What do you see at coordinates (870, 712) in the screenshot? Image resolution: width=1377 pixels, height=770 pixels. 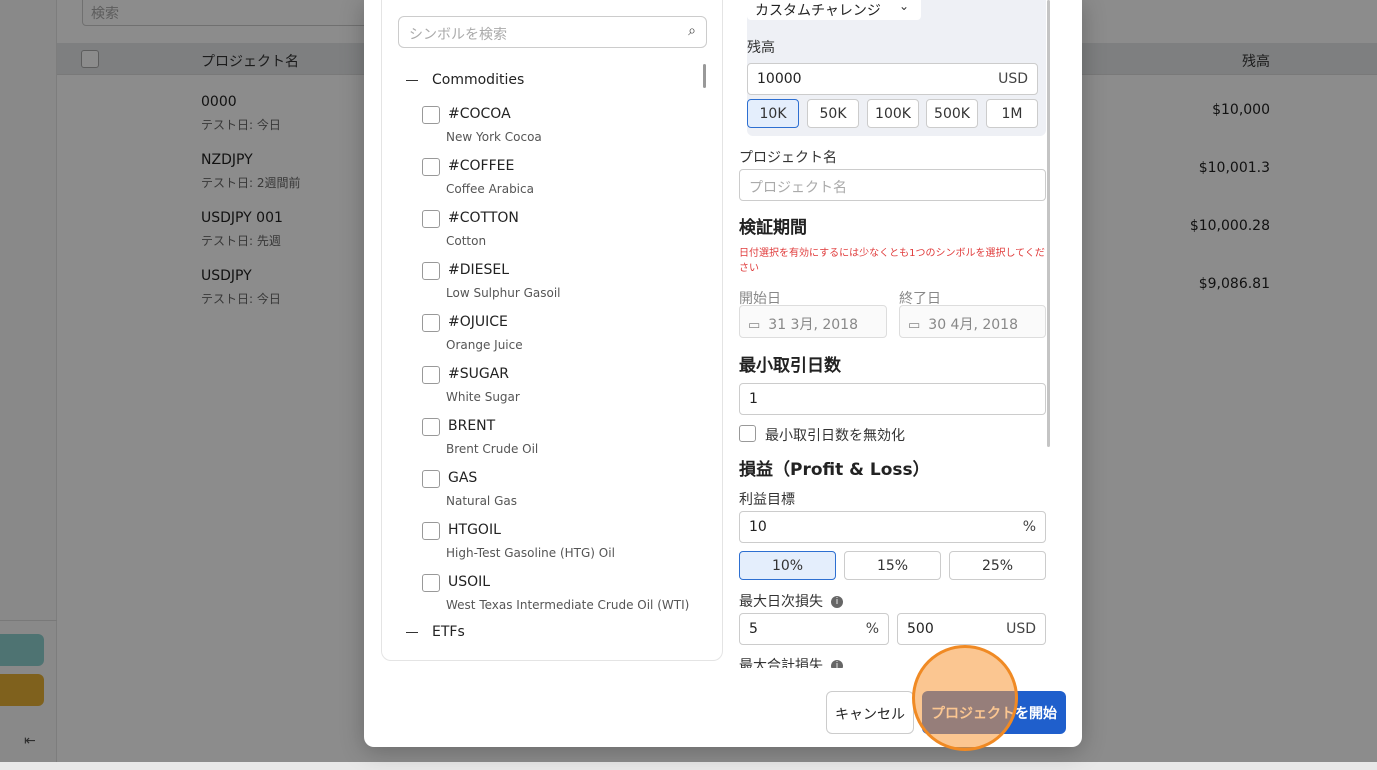 I see `cancel-button: キャンセル` at bounding box center [870, 712].